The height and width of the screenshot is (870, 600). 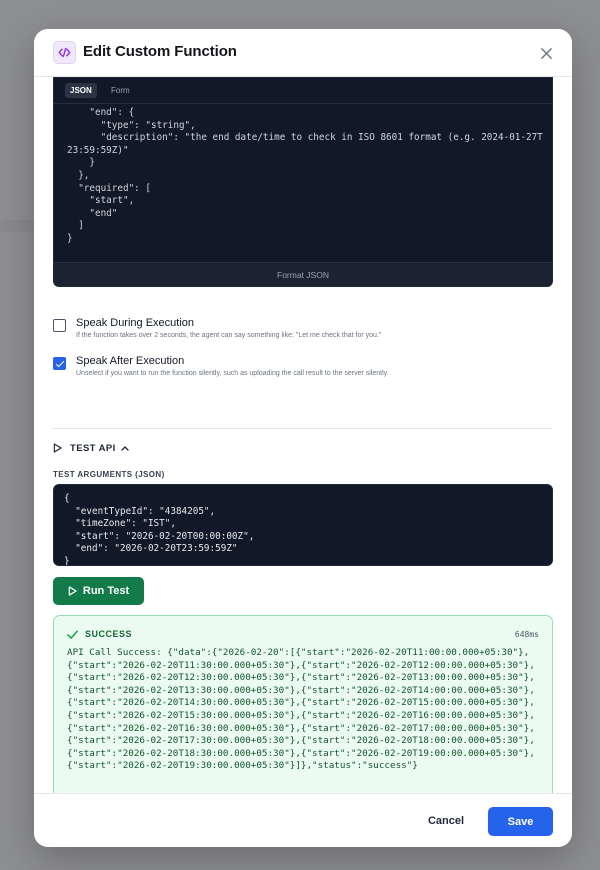 I want to click on tab-json: JSON, so click(x=81, y=90).